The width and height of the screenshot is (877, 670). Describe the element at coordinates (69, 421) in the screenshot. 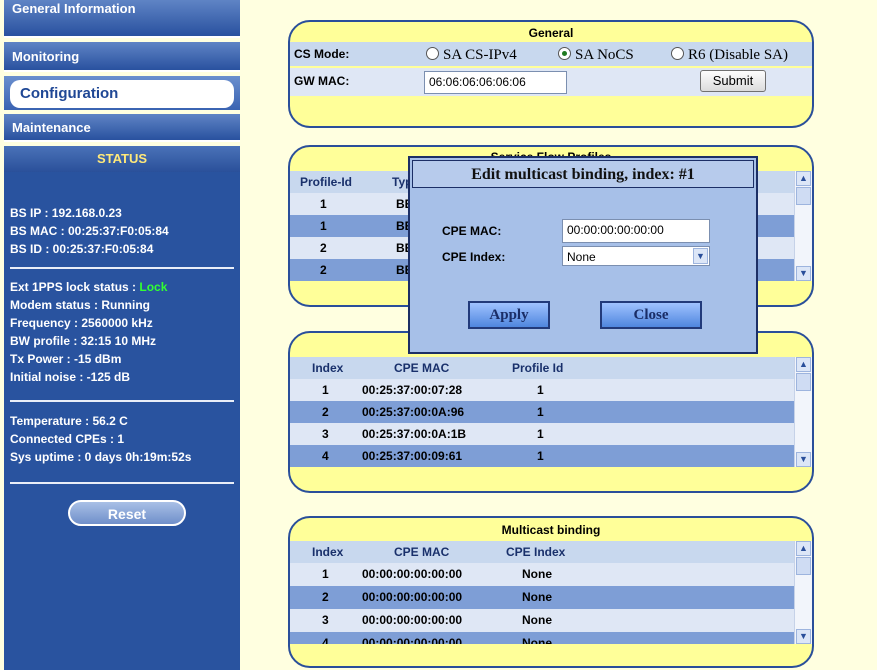

I see `status-temperature: Temperature : 56.2 C` at that location.